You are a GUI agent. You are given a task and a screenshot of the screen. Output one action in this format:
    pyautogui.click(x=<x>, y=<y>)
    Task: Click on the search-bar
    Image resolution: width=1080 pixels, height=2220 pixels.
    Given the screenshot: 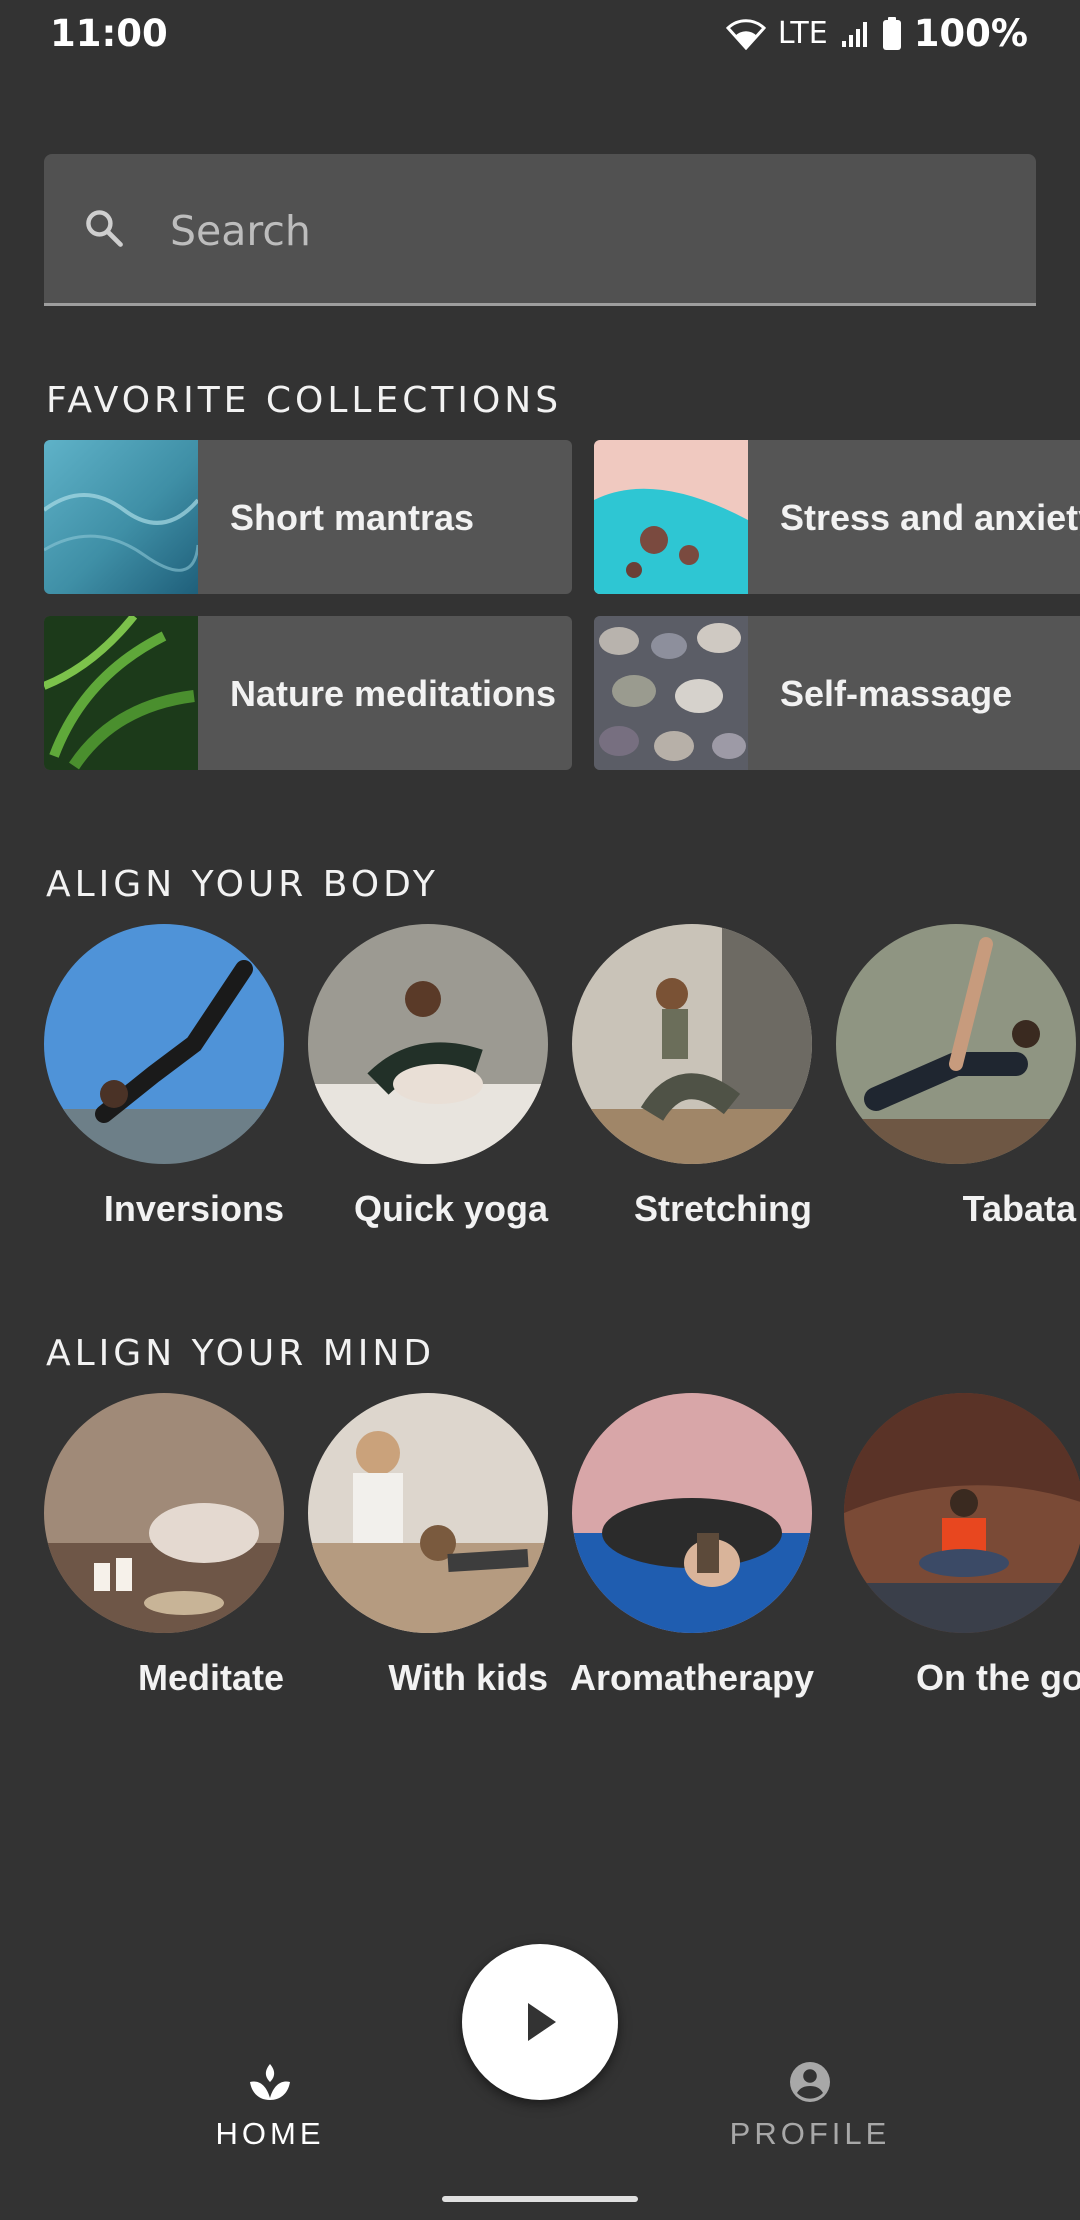 What is the action you would take?
    pyautogui.click(x=540, y=230)
    